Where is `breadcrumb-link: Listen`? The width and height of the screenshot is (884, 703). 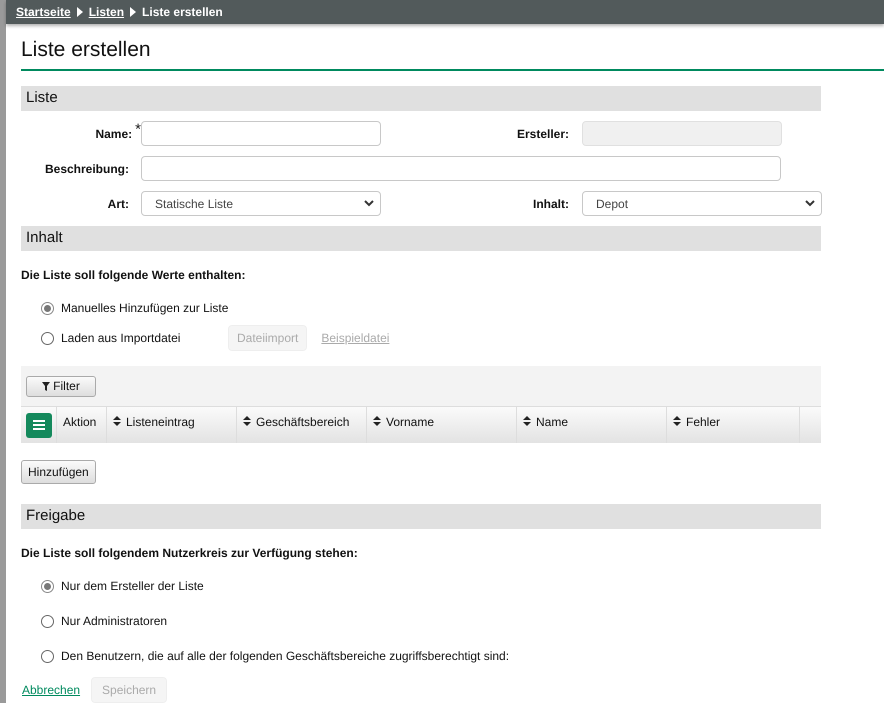 breadcrumb-link: Listen is located at coordinates (106, 12).